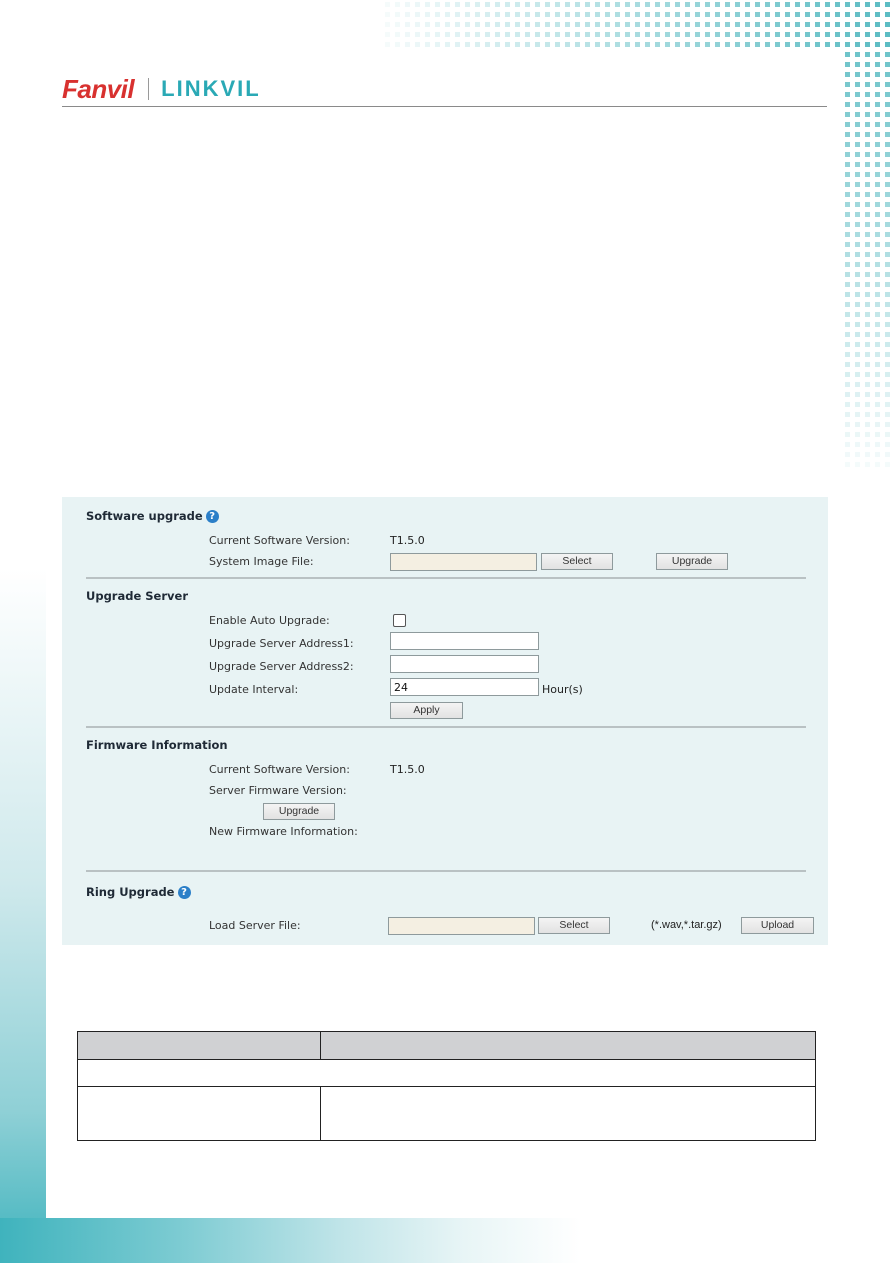  What do you see at coordinates (426, 710) in the screenshot?
I see `apply-button: Apply` at bounding box center [426, 710].